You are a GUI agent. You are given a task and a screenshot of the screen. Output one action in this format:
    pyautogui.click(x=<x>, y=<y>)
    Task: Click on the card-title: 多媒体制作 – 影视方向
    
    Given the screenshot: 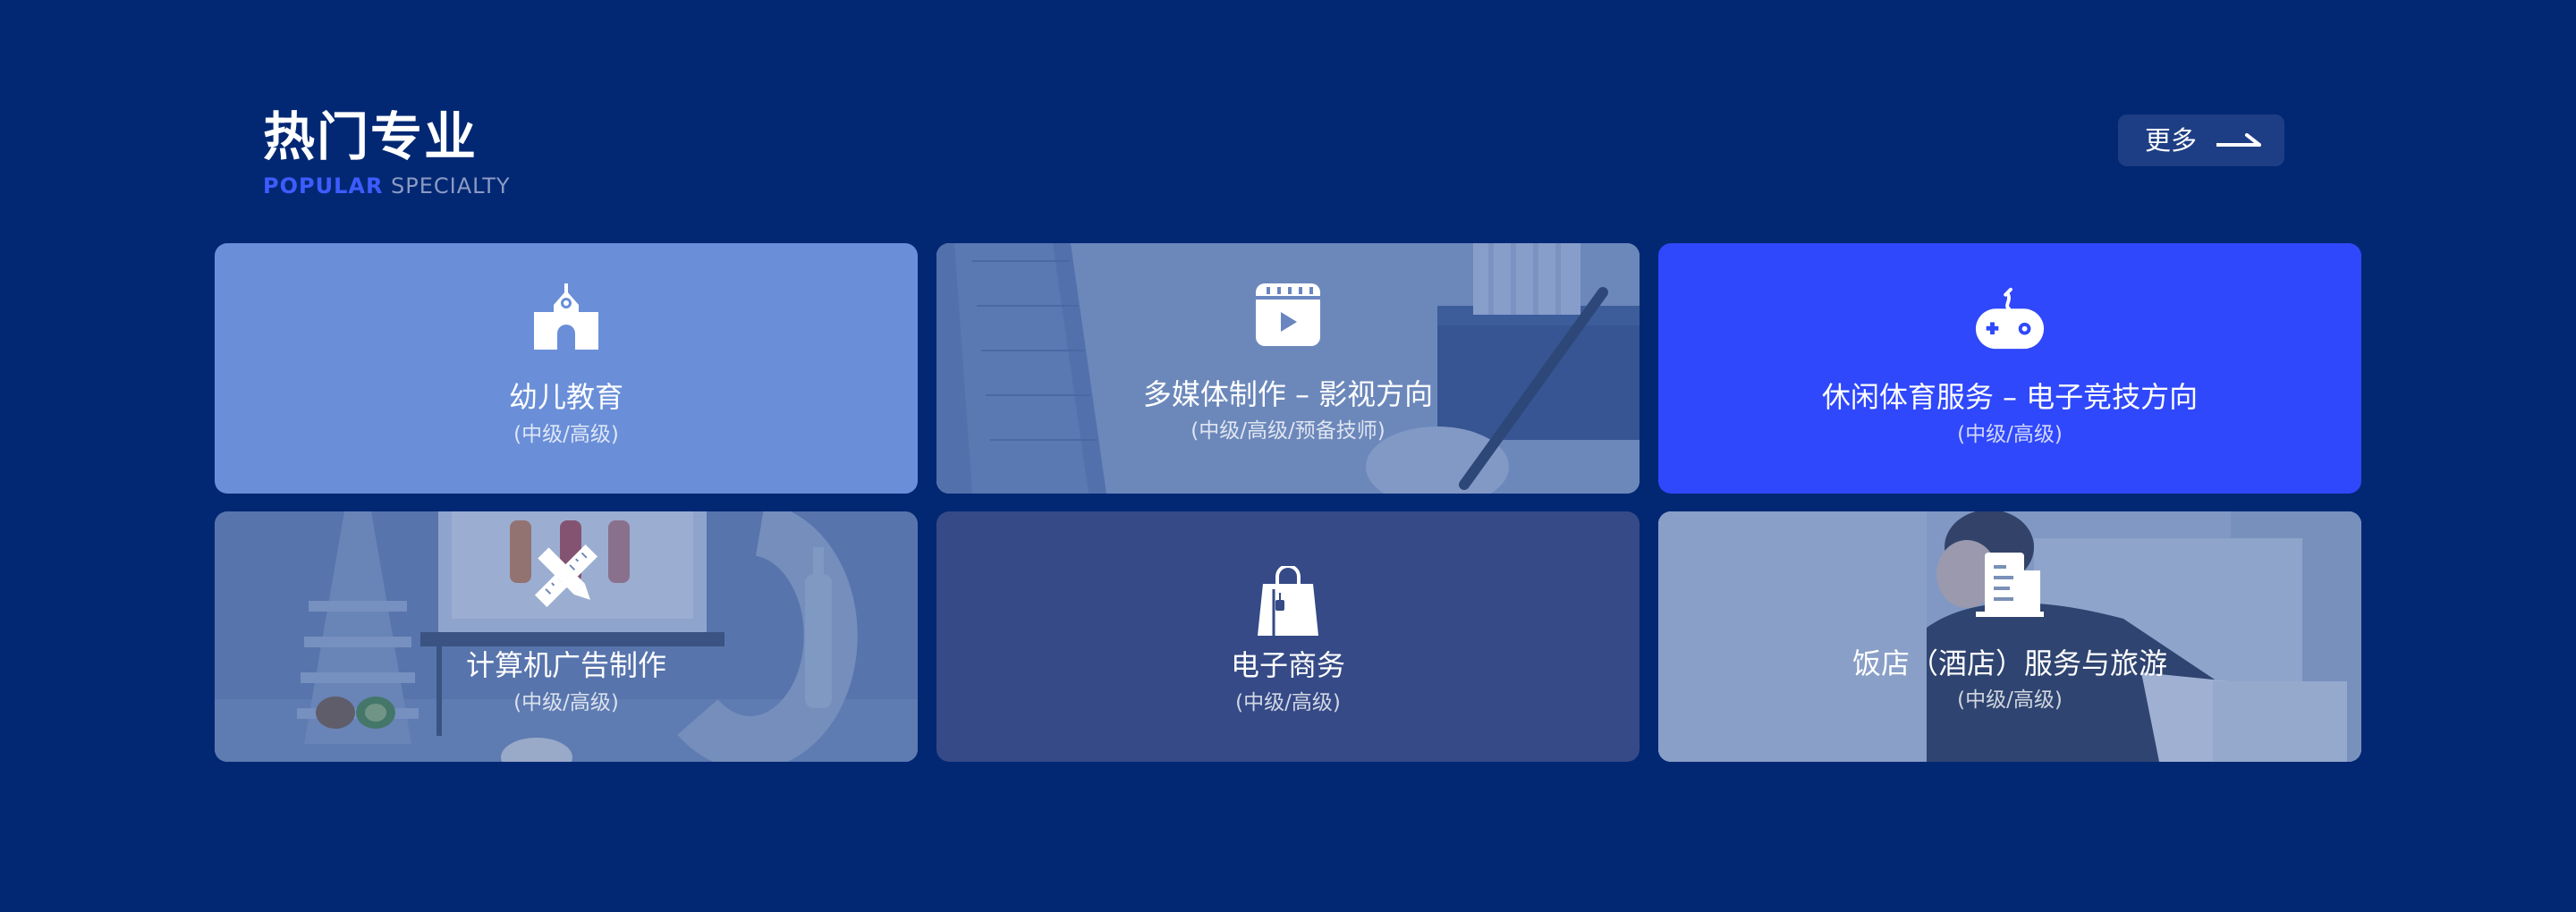 What is the action you would take?
    pyautogui.click(x=1288, y=394)
    